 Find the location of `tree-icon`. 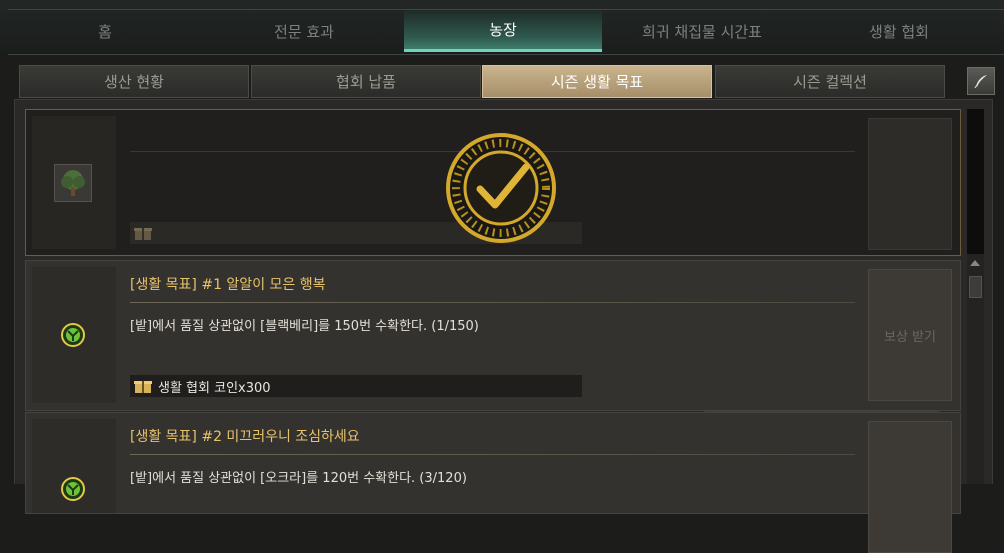

tree-icon is located at coordinates (73, 183).